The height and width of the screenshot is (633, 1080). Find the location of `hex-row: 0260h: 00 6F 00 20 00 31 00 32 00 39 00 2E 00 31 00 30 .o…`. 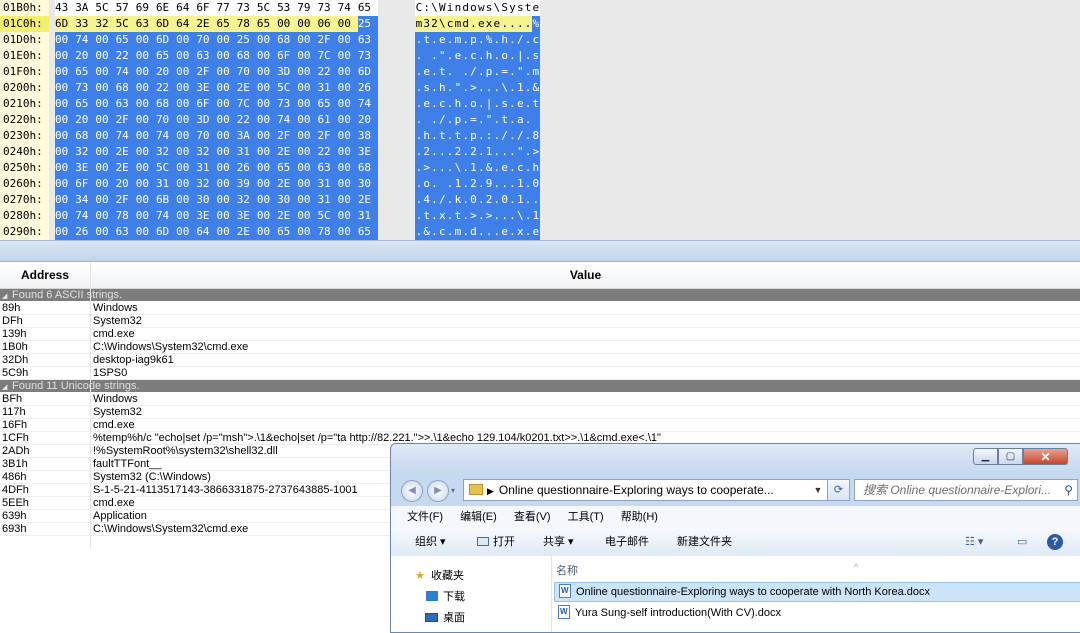

hex-row: 0260h: 00 6F 00 20 00 31 00 32 00 39 00 2E 00 31 00 30 .o… is located at coordinates (272, 184).